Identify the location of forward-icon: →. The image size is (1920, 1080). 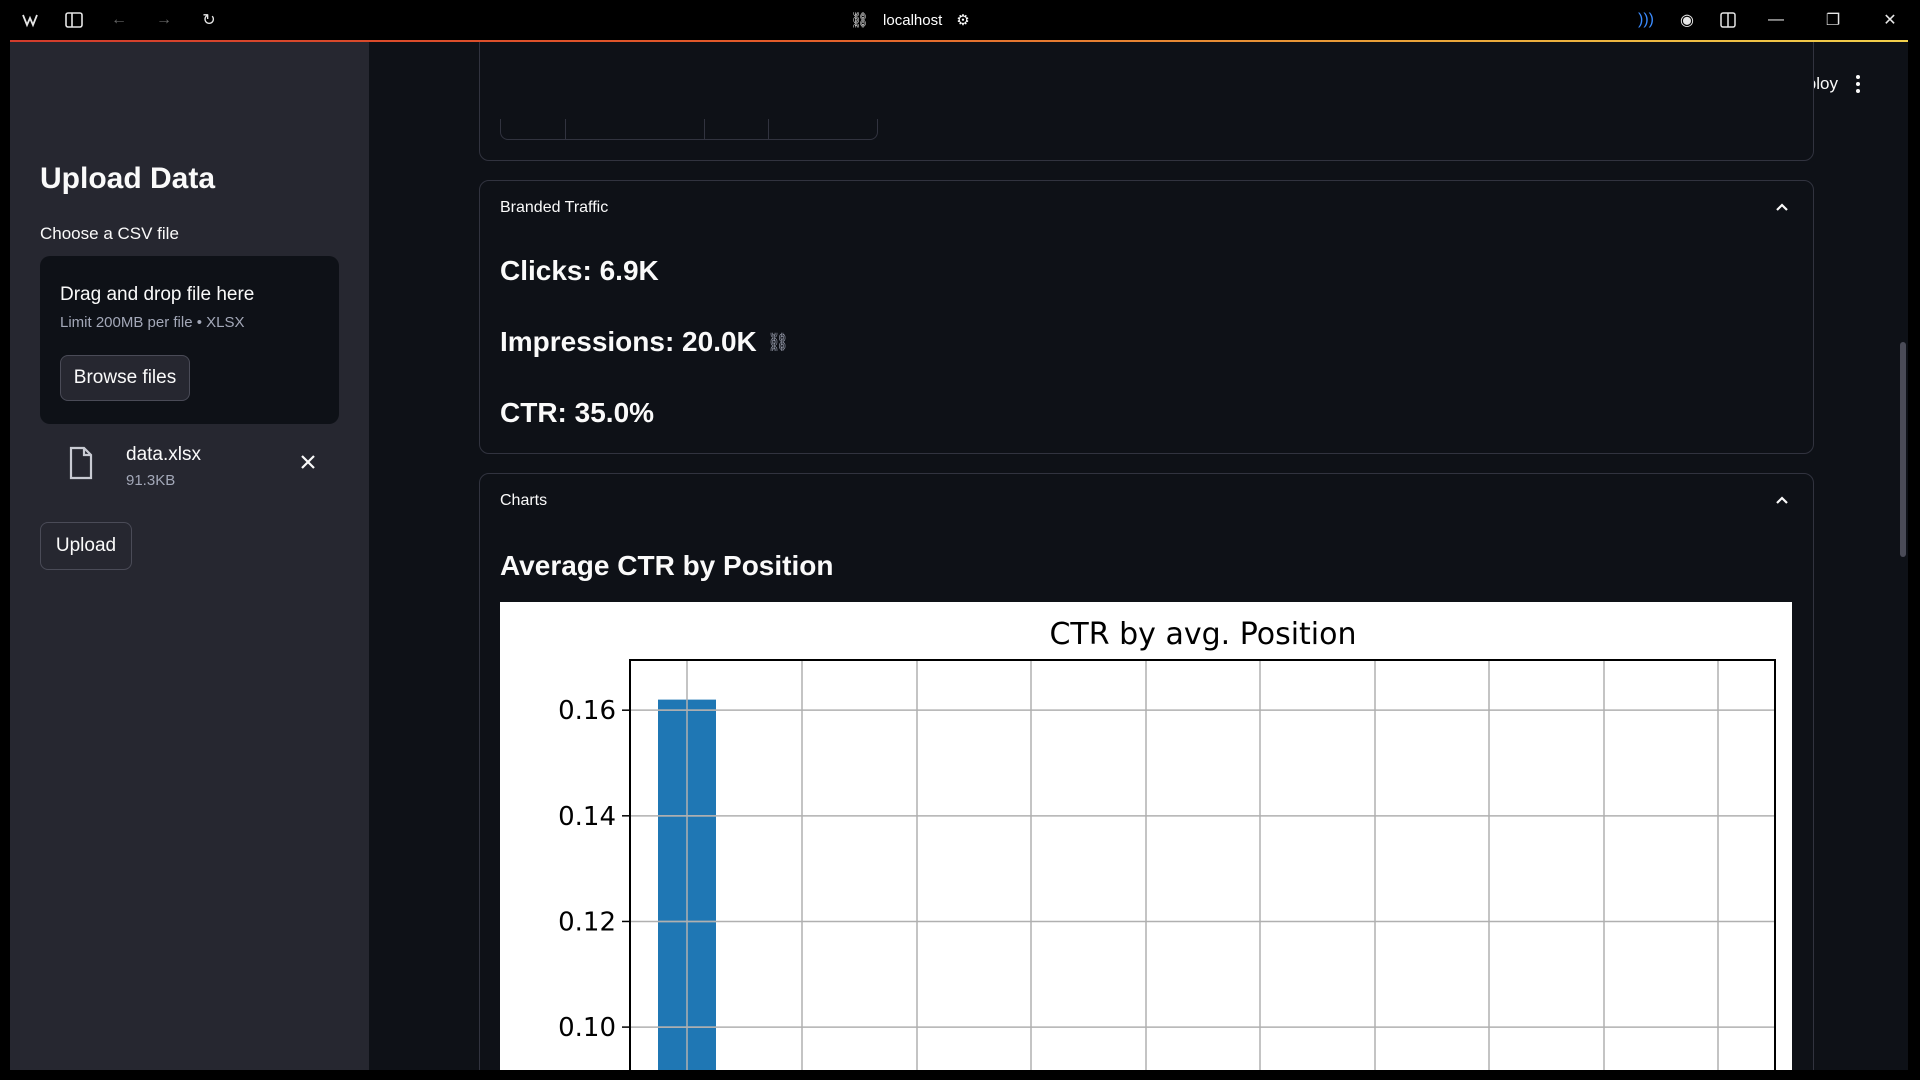
(164, 20).